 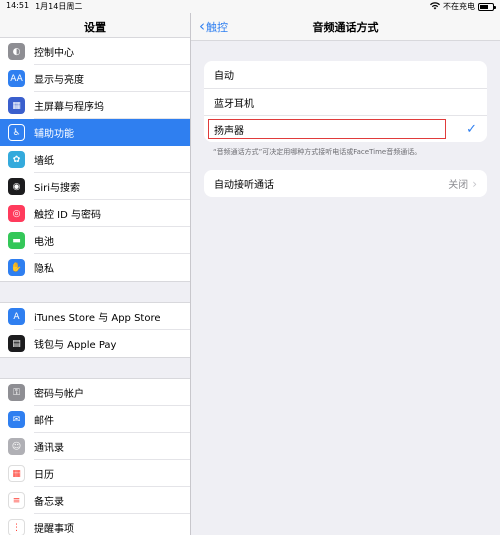 What do you see at coordinates (97, 318) in the screenshot?
I see `sidebar-item-label: iTunes Store 与 App Store` at bounding box center [97, 318].